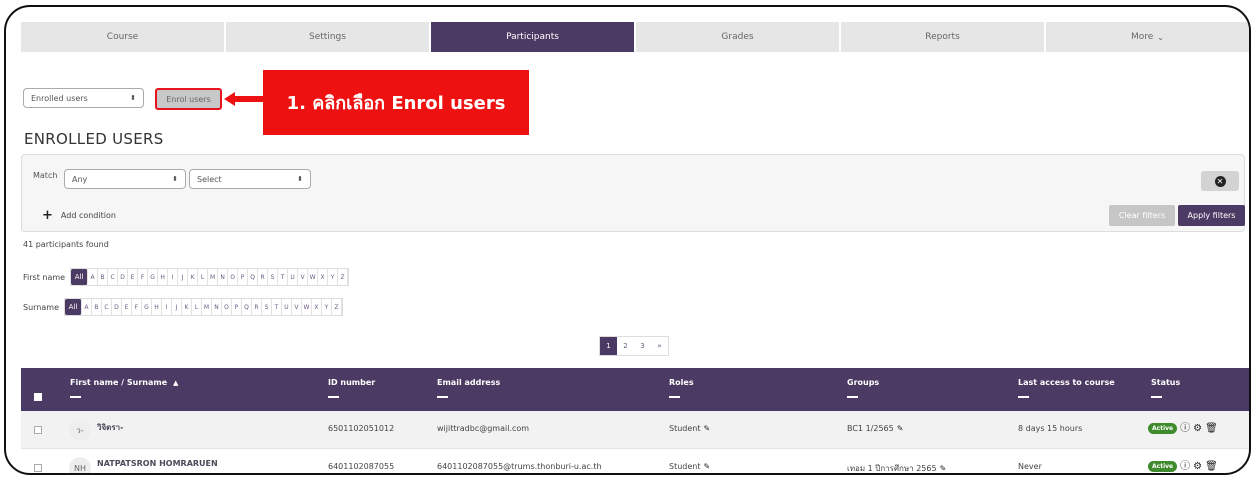 This screenshot has height=481, width=1255. What do you see at coordinates (123, 277) in the screenshot?
I see `first-name-letter-d: D` at bounding box center [123, 277].